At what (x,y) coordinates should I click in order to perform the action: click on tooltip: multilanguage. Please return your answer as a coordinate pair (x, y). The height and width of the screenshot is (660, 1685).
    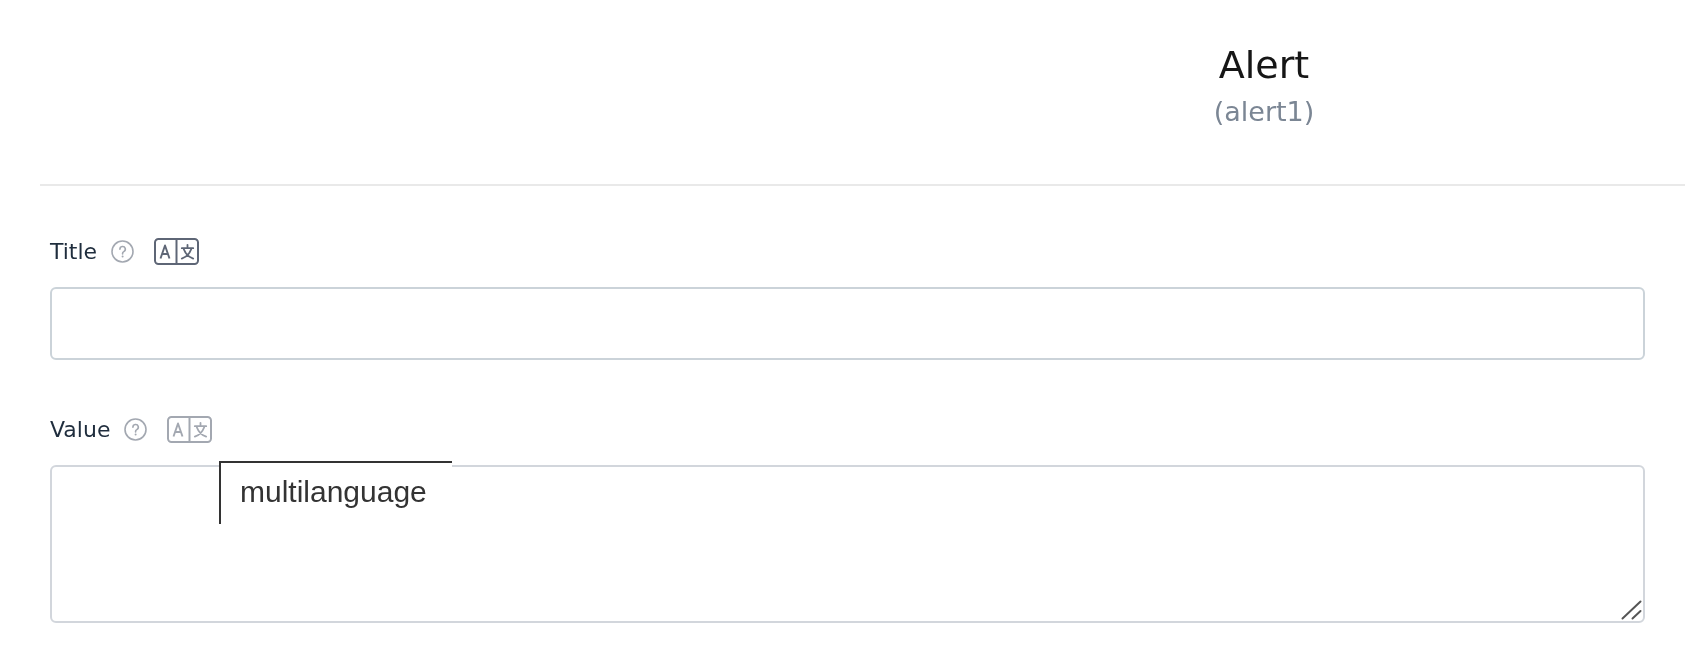
    Looking at the image, I should click on (335, 492).